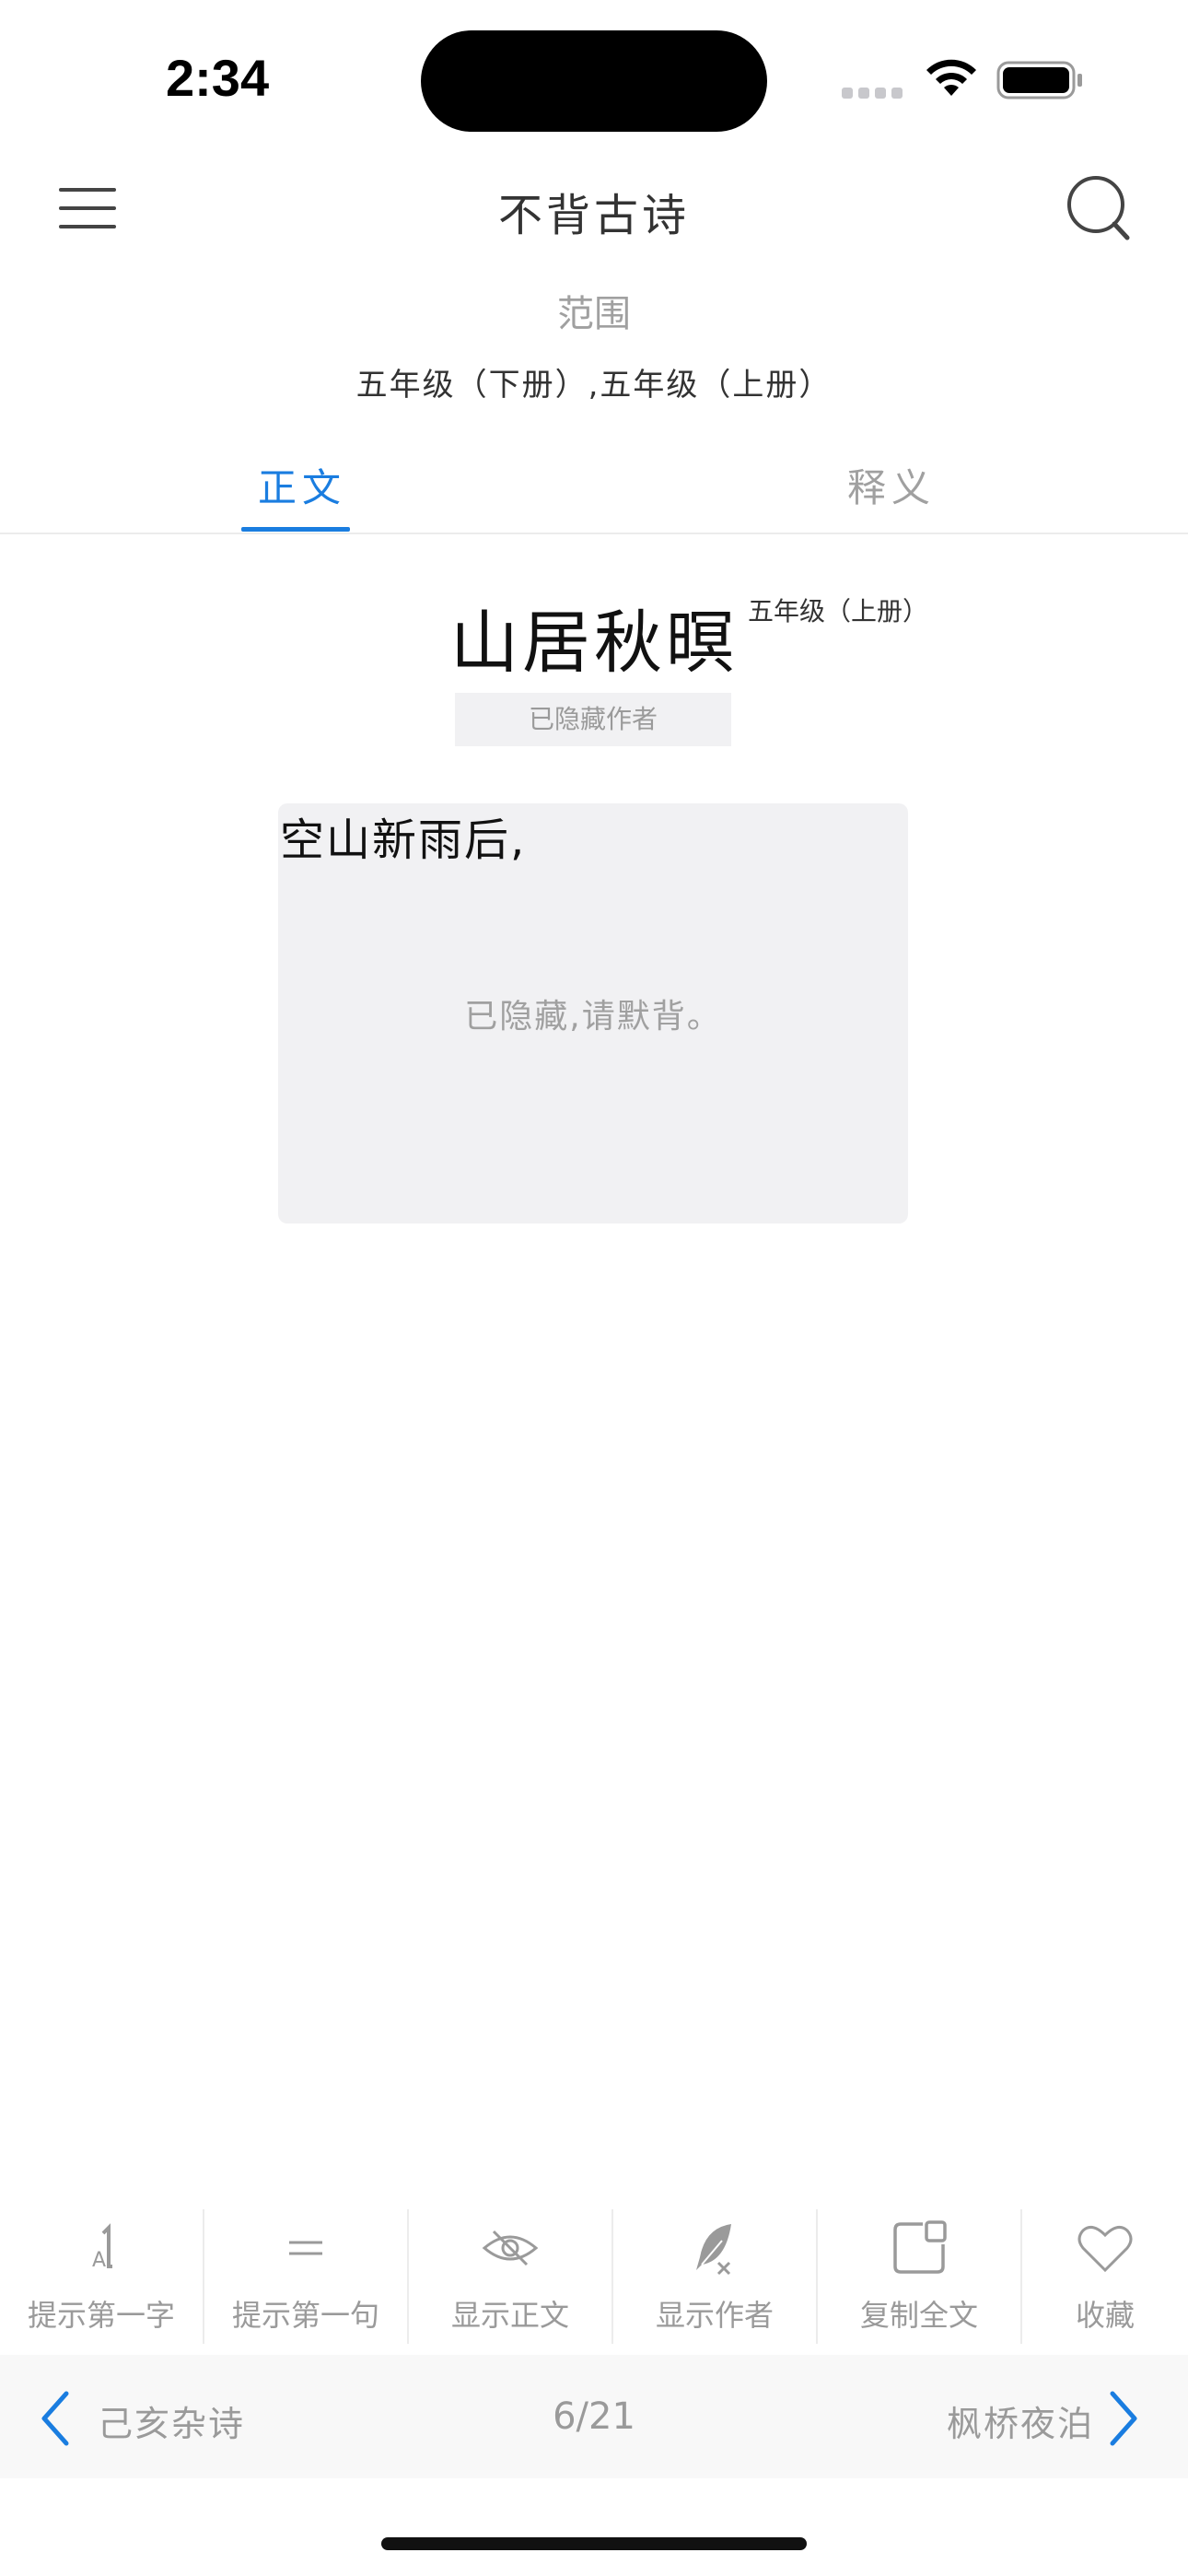 The image size is (1188, 2576). Describe the element at coordinates (99, 2260) in the screenshot. I see `svg-text: A` at that location.